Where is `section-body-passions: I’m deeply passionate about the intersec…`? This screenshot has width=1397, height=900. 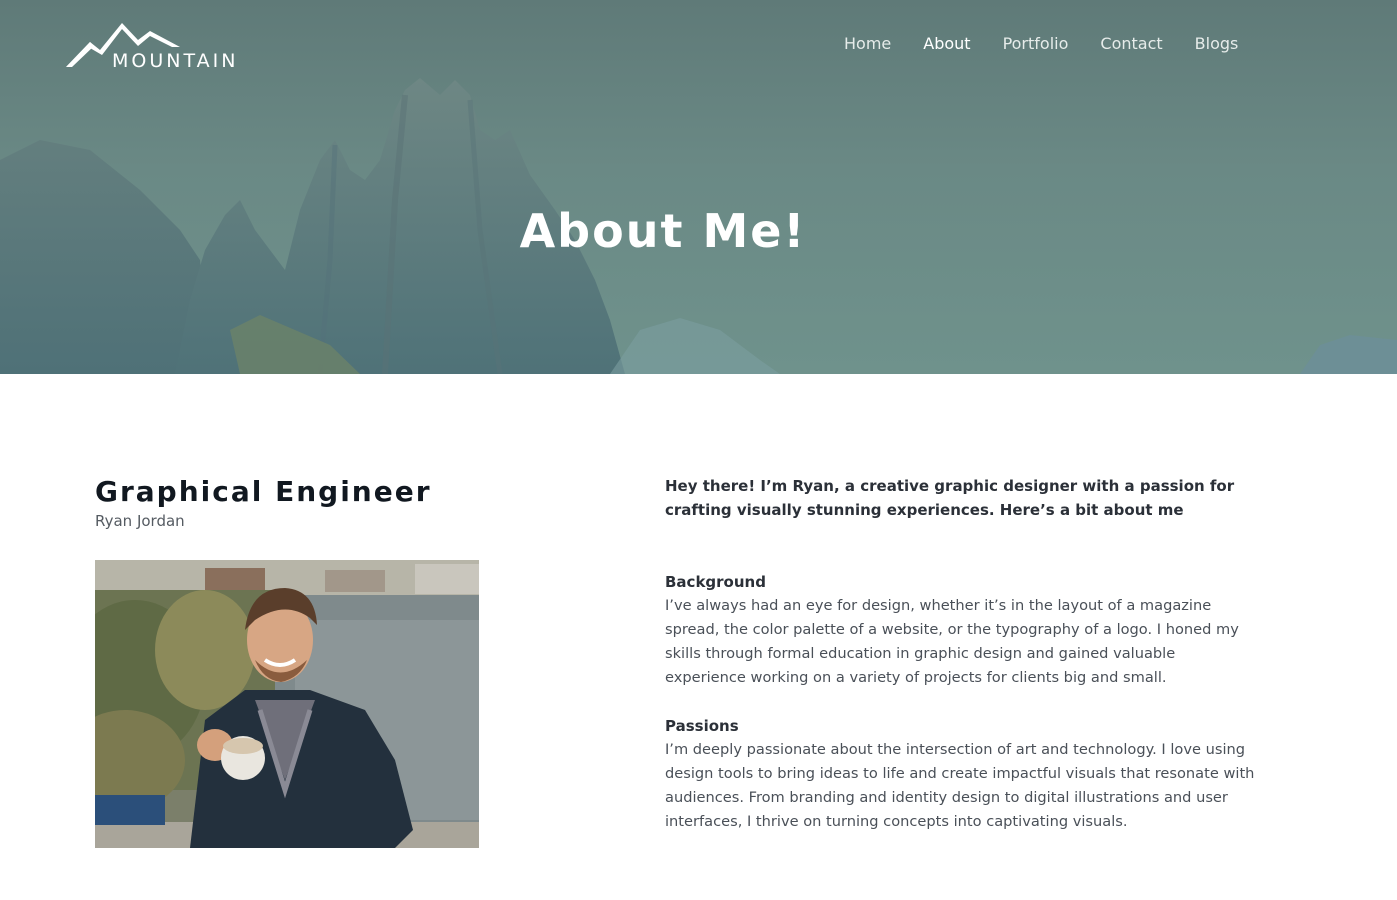
section-body-passions: I’m deeply passionate about the intersec… is located at coordinates (960, 785).